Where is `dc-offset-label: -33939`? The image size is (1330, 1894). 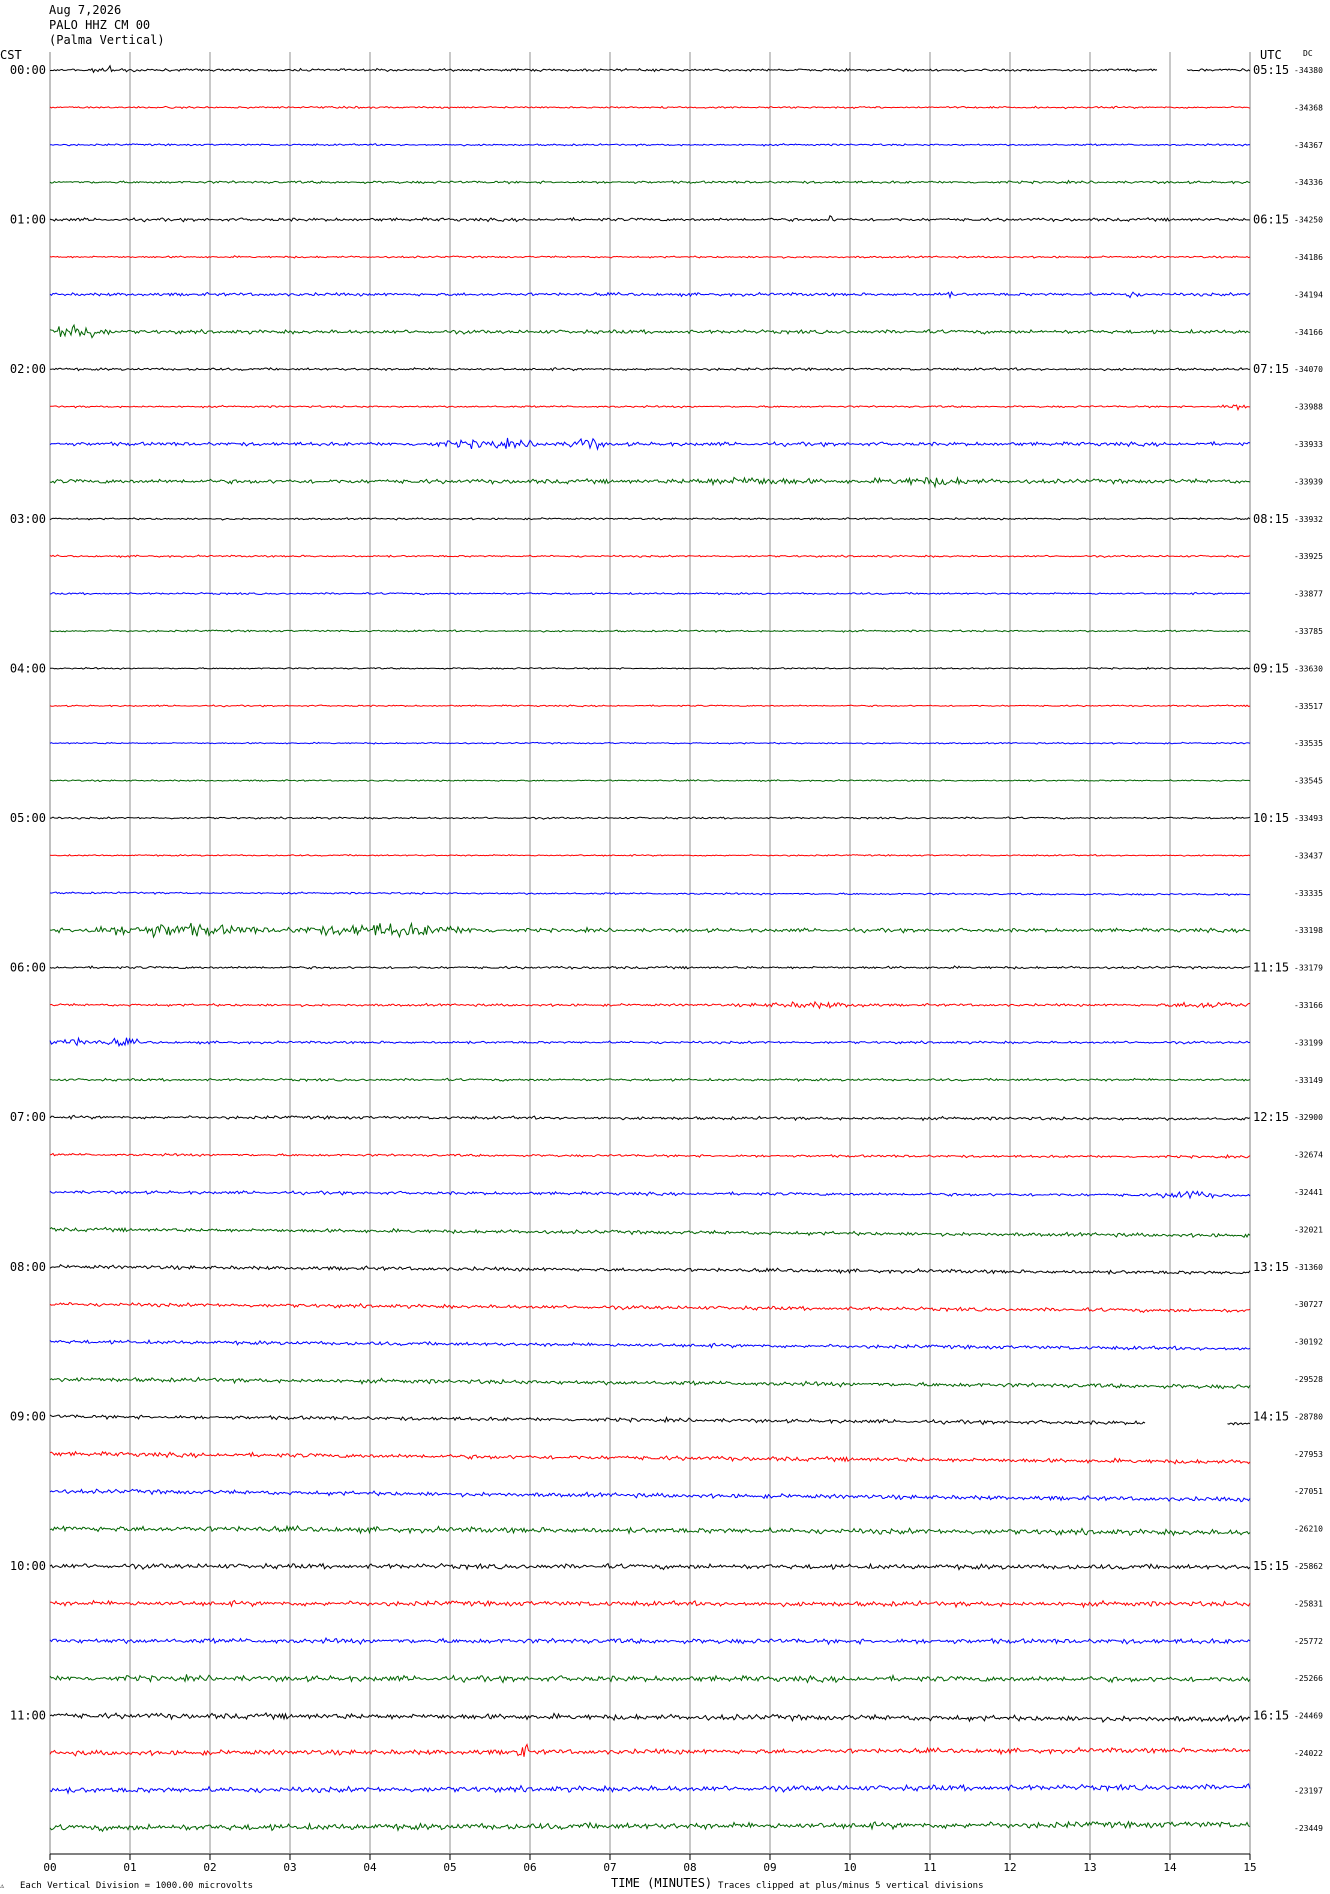 dc-offset-label: -33939 is located at coordinates (1308, 481).